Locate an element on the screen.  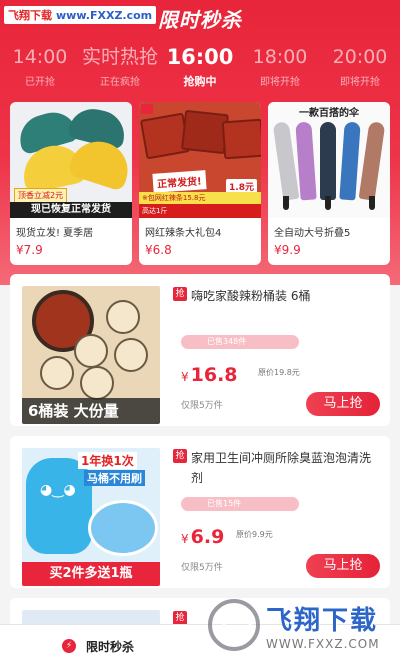
product-name: 现货立发! 夏季居 is located at coordinates (55, 233).